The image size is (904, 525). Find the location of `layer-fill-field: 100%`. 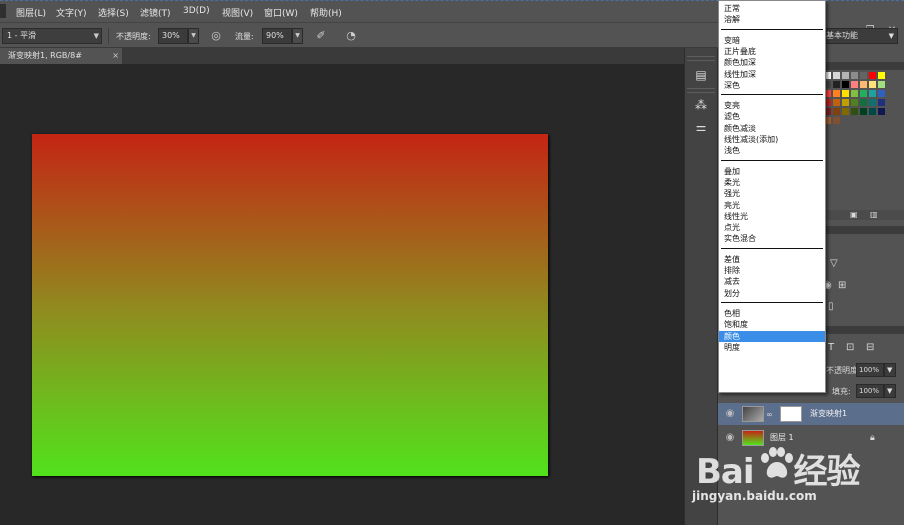

layer-fill-field: 100% is located at coordinates (870, 391).